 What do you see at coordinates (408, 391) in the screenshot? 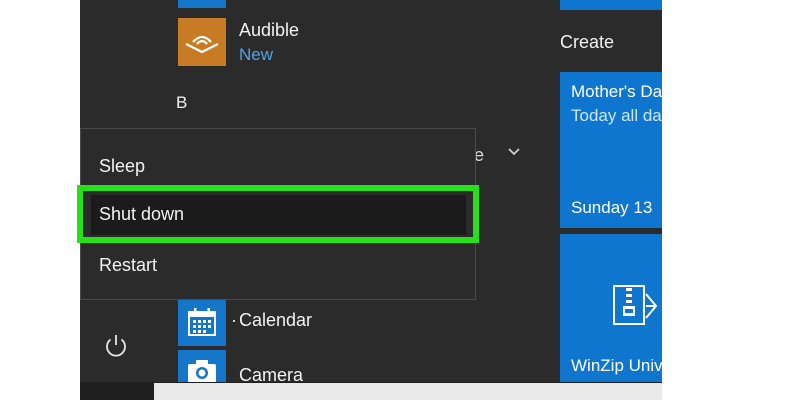
I see `taskbar-search-box` at bounding box center [408, 391].